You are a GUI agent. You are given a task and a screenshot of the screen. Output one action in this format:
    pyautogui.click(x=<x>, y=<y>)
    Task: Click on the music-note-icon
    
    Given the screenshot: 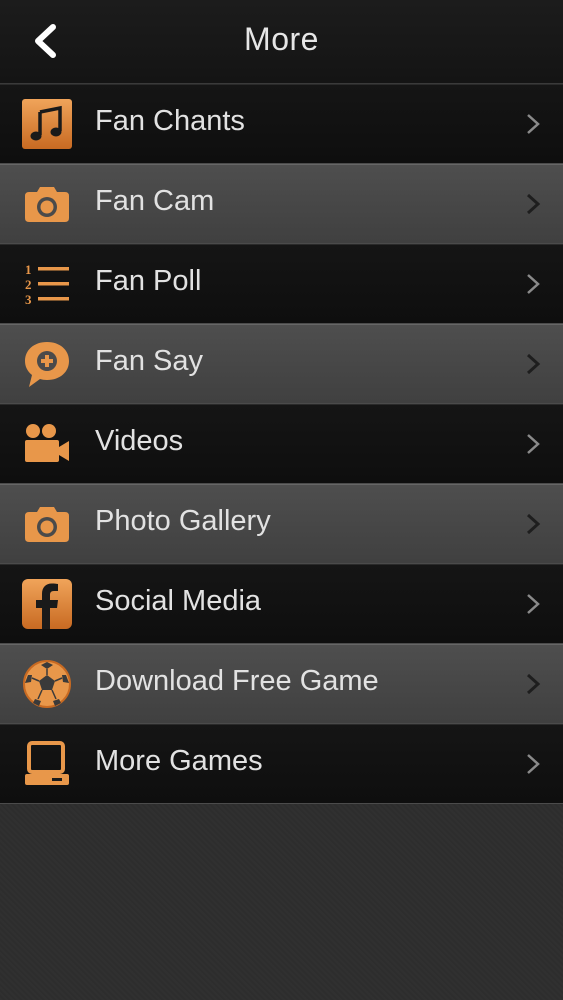 What is the action you would take?
    pyautogui.click(x=47, y=124)
    